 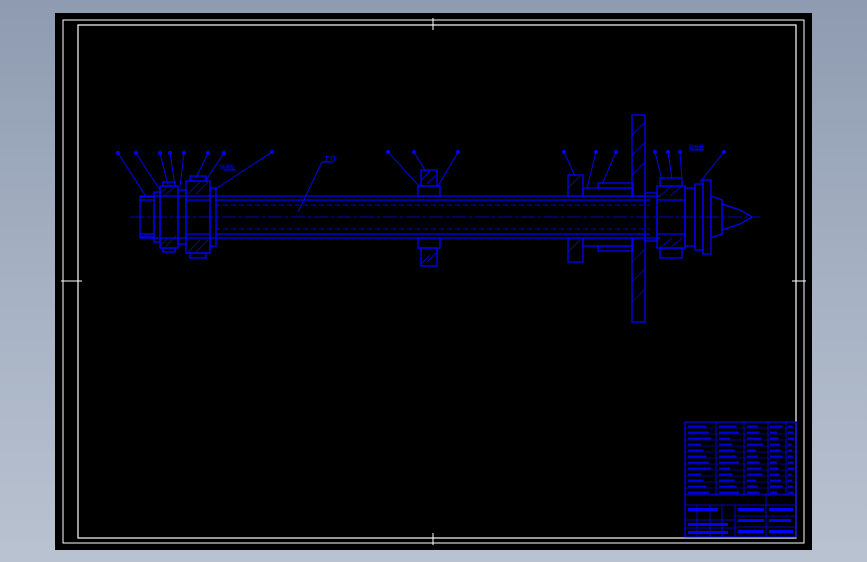 What do you see at coordinates (606, 218) in the screenshot?
I see `right-flange` at bounding box center [606, 218].